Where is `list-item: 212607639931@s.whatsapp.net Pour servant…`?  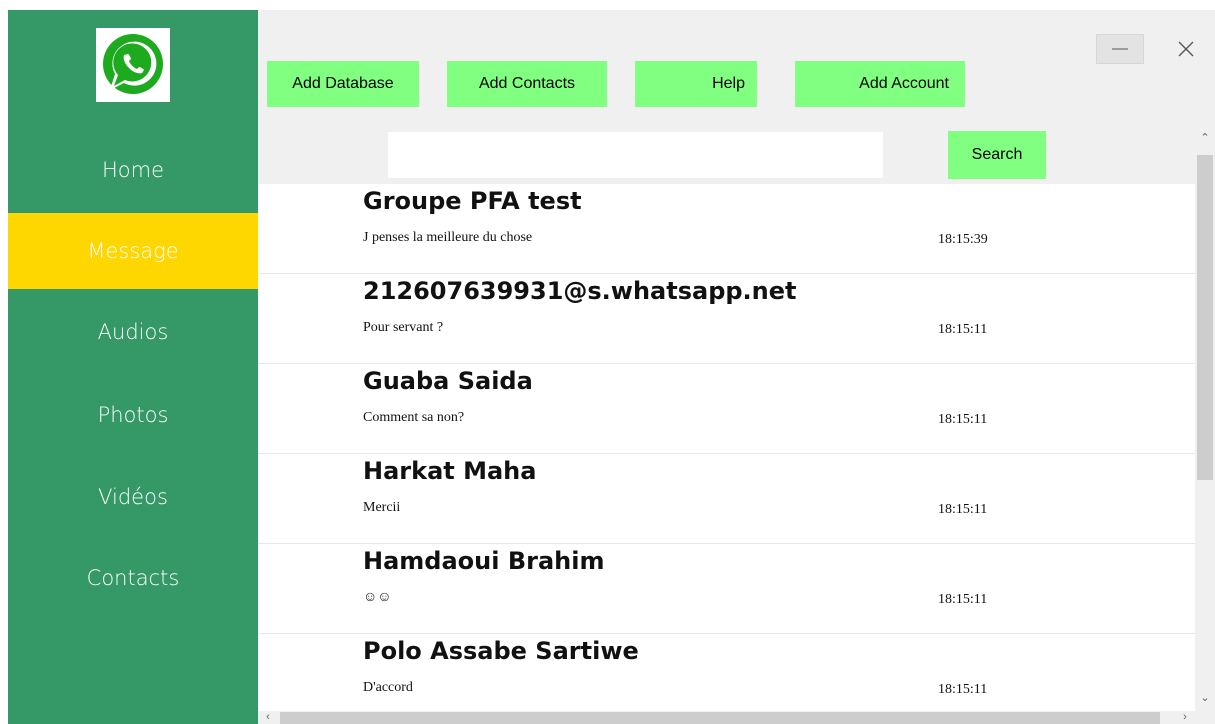
list-item: 212607639931@s.whatsapp.net Pour servant… is located at coordinates (726, 319).